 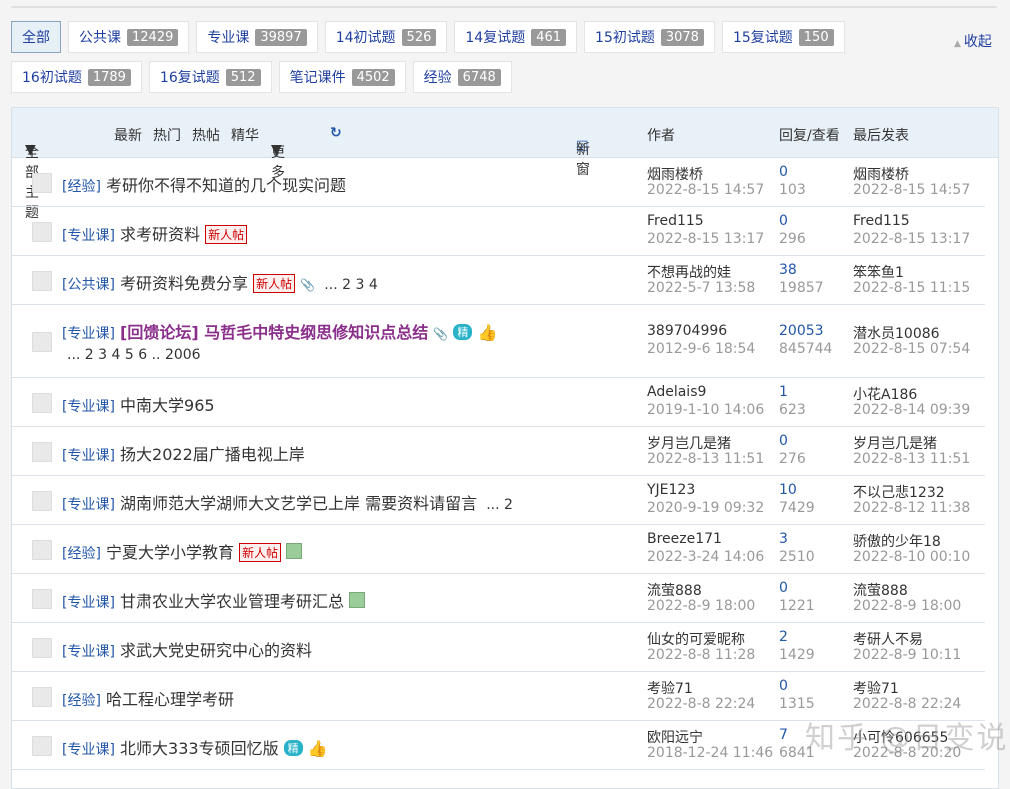 What do you see at coordinates (801, 331) in the screenshot?
I see `reply-count: 20053` at bounding box center [801, 331].